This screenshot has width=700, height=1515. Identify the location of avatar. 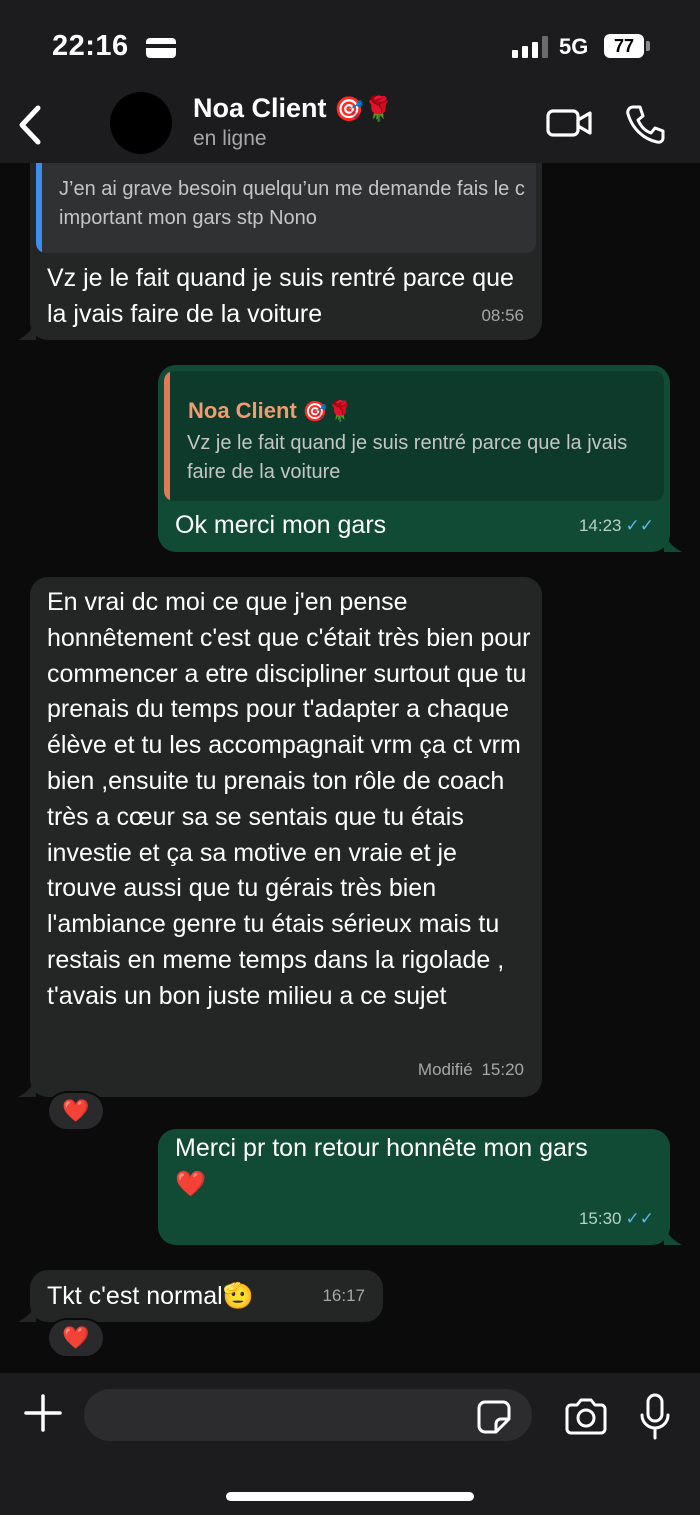
(141, 123).